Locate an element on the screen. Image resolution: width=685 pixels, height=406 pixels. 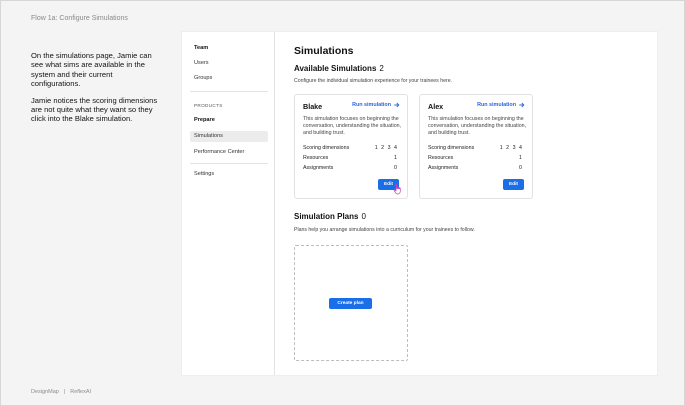
sidebar-item-prepare: Prepare is located at coordinates (229, 120).